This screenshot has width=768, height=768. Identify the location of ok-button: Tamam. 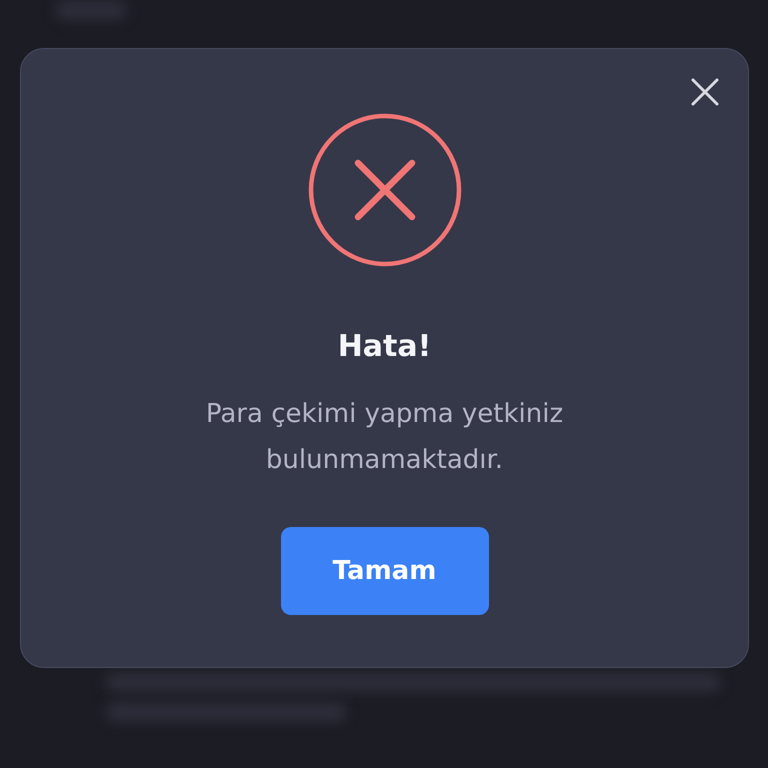
(384, 571).